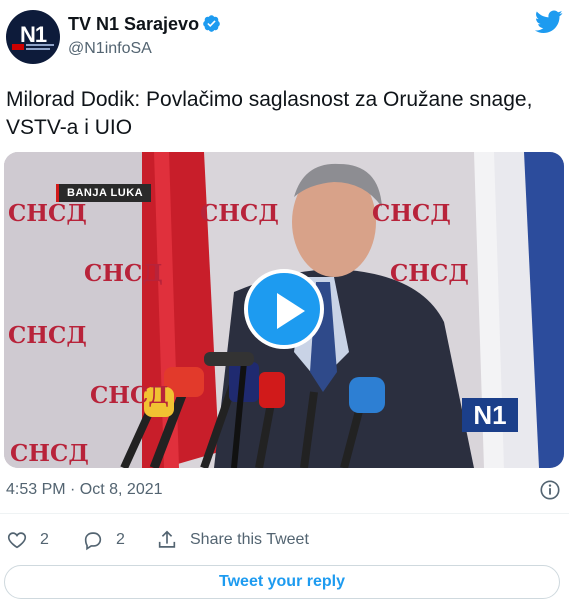 Image resolution: width=569 pixels, height=600 pixels. I want to click on account-name: TV N1 Sarajevo, so click(133, 24).